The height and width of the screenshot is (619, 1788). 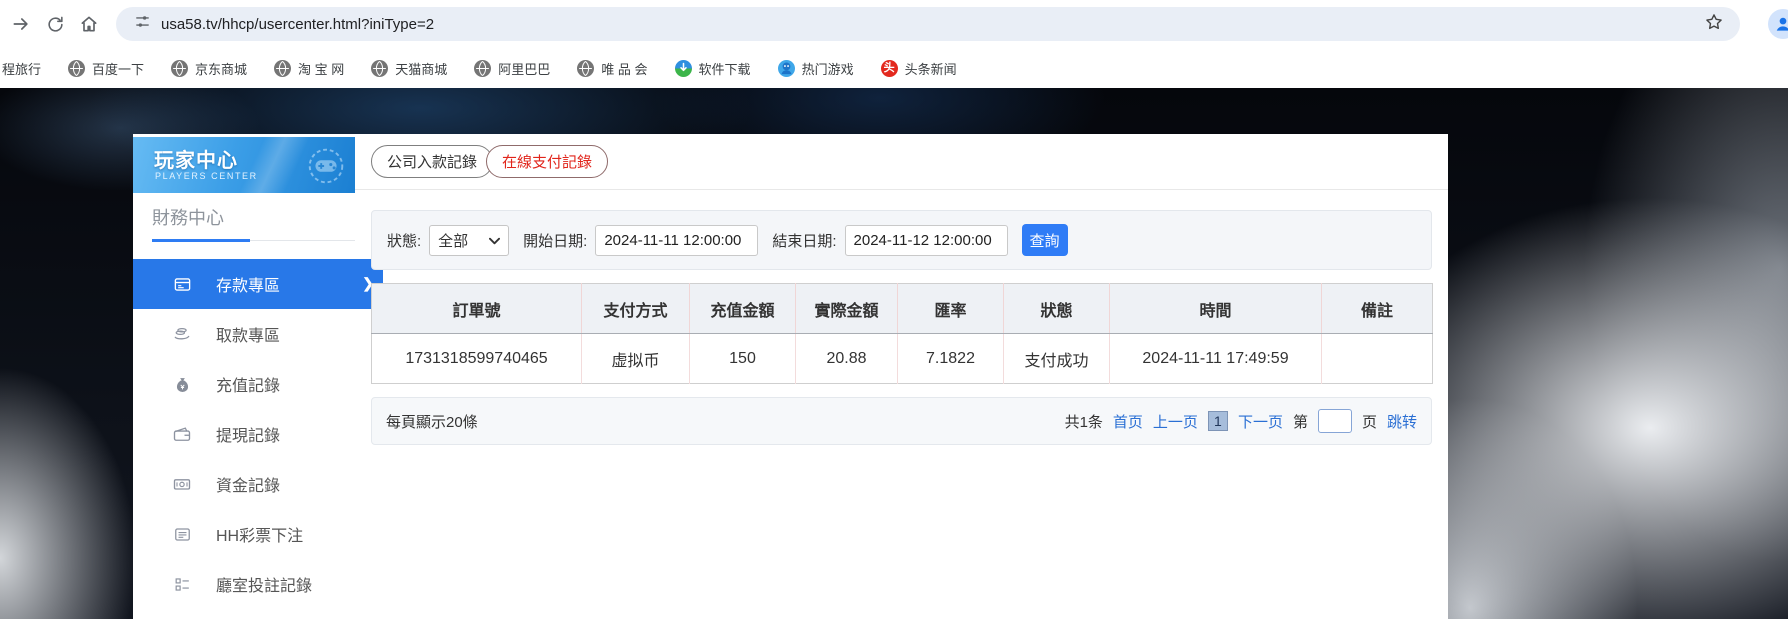 I want to click on site-info-icon, so click(x=142, y=24).